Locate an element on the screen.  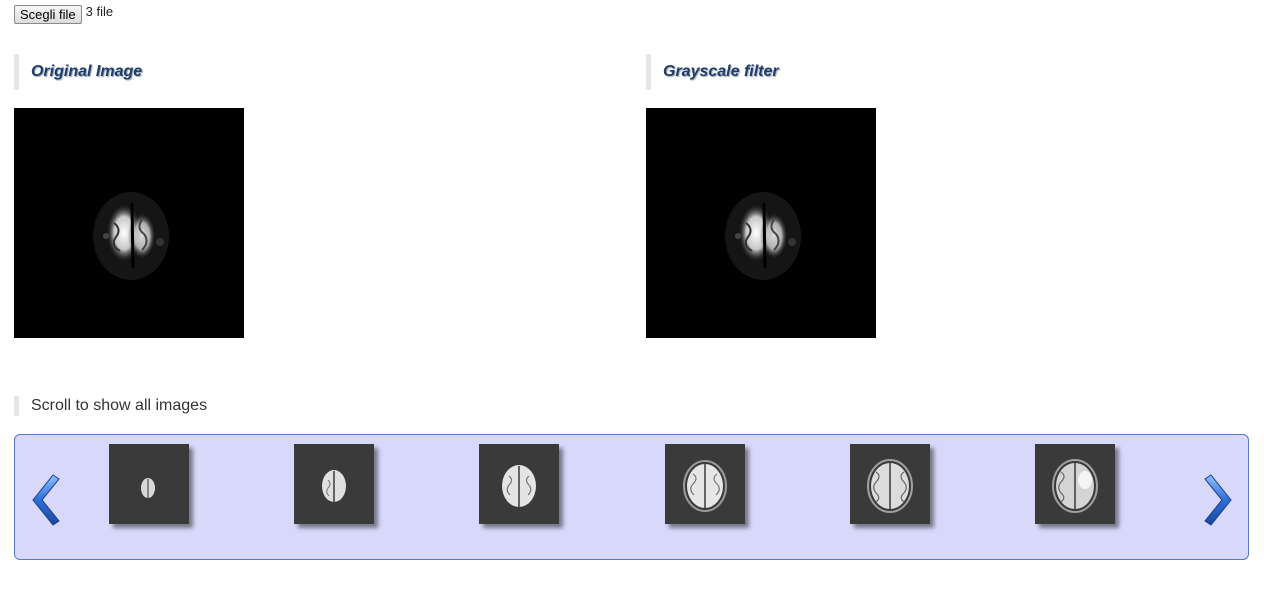
grayscale-filter-title: Grayscale filter is located at coordinates (712, 72).